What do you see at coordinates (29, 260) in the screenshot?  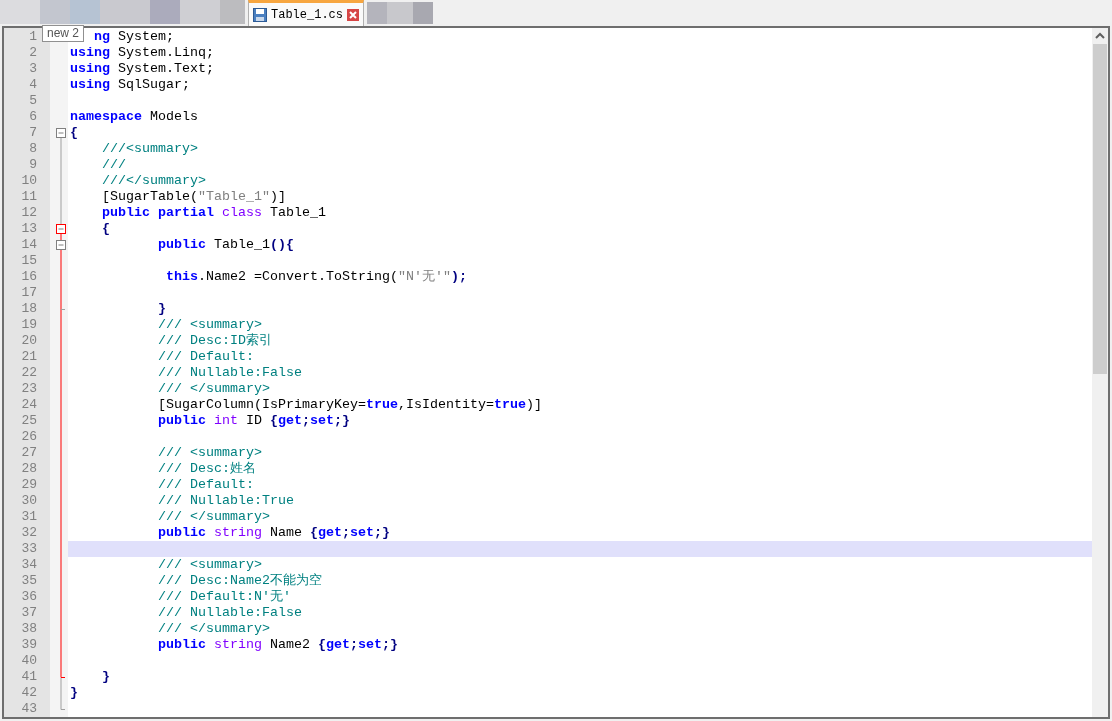 I see `line-number: 15` at bounding box center [29, 260].